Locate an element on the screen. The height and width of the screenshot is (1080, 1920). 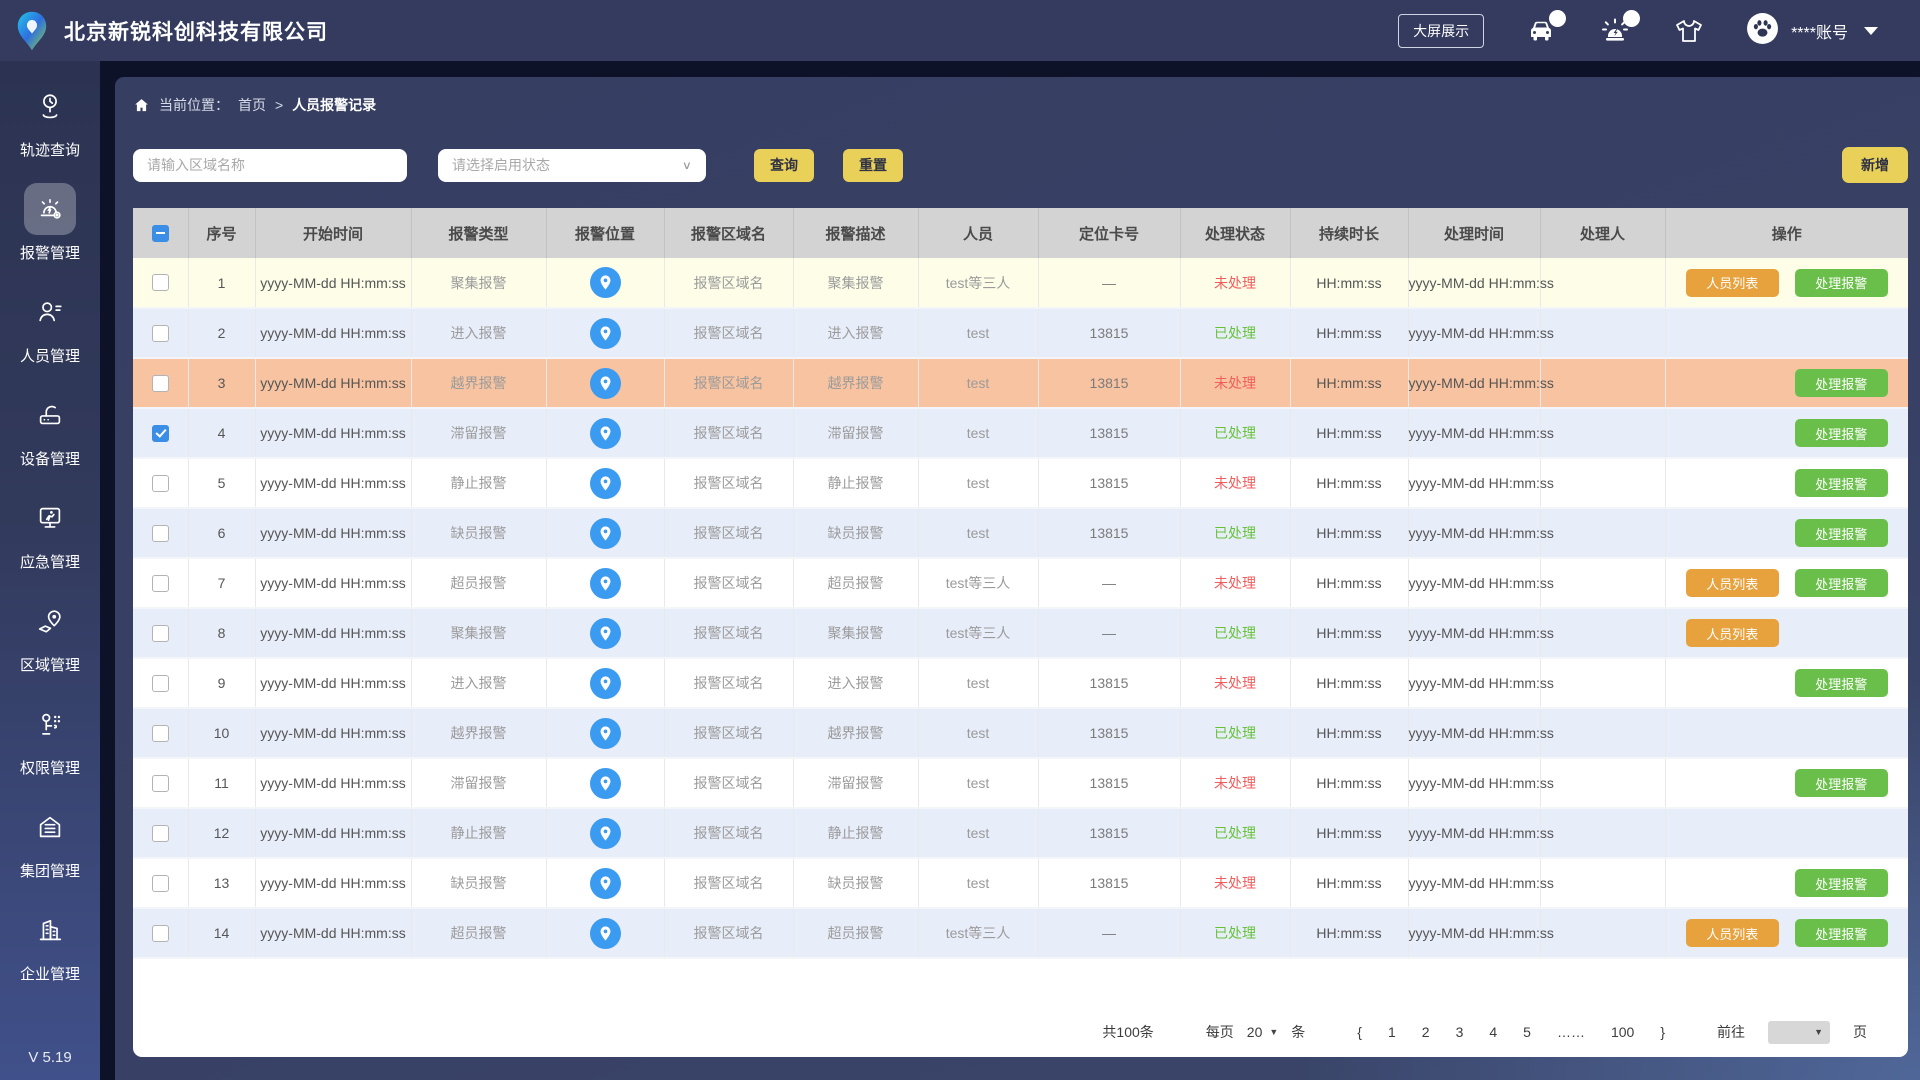
account-caret-icon is located at coordinates (1871, 30).